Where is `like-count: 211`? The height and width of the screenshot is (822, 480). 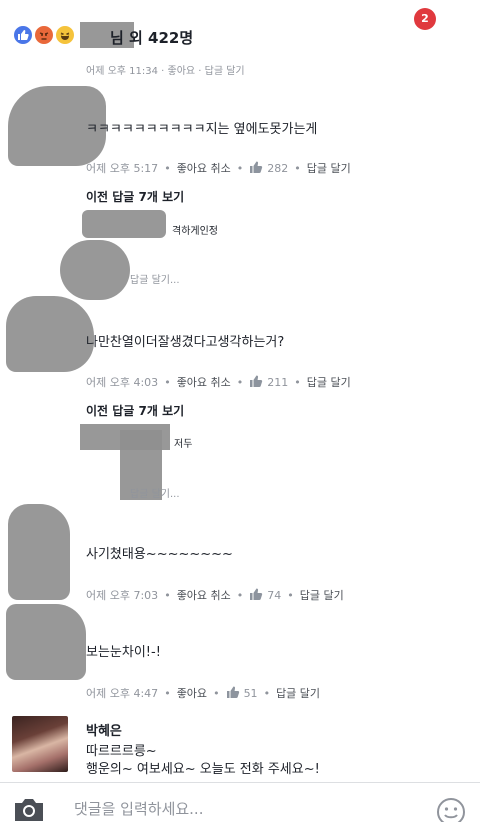 like-count: 211 is located at coordinates (278, 382).